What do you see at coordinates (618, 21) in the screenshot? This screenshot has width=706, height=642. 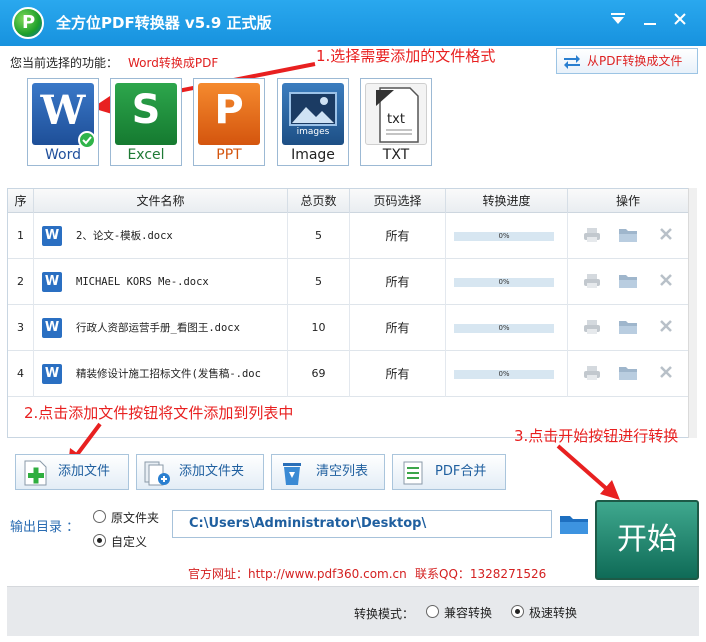 I see `menu-dropdown-icon` at bounding box center [618, 21].